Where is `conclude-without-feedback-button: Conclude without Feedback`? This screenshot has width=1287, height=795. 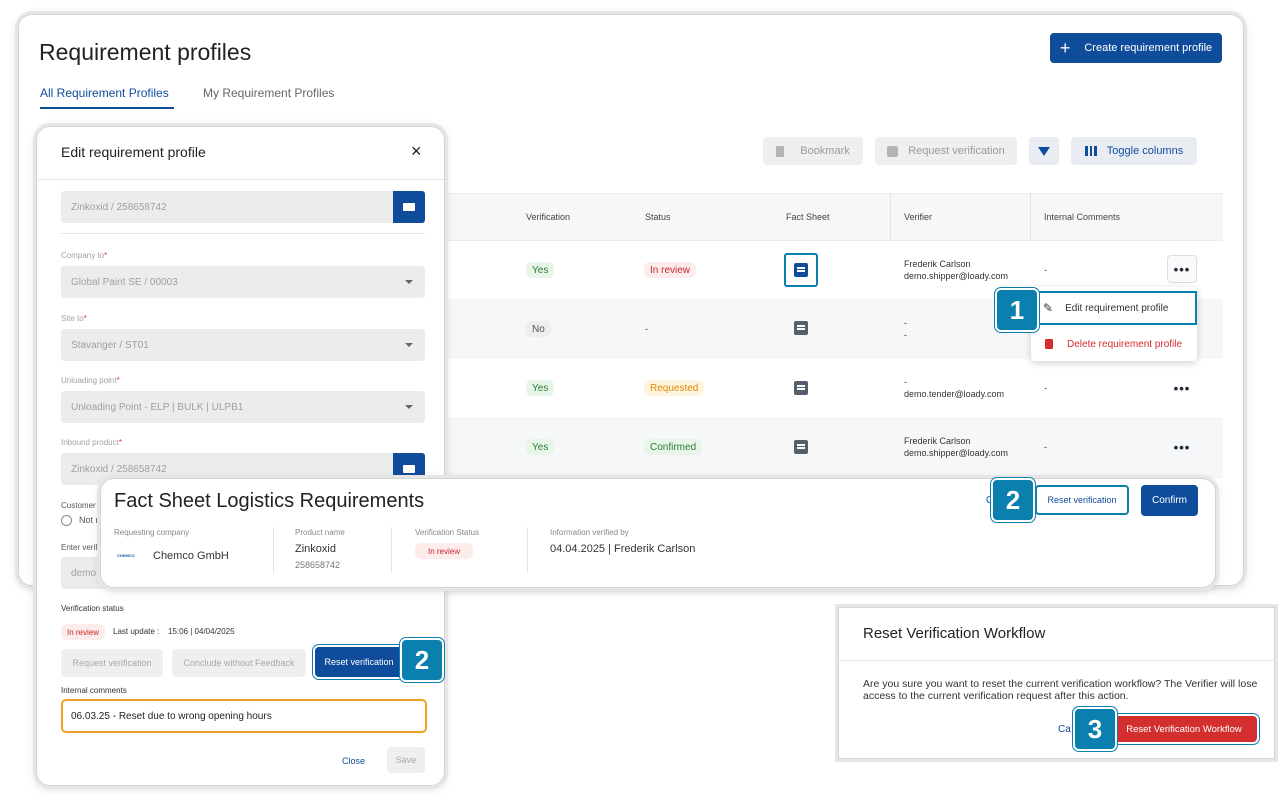 conclude-without-feedback-button: Conclude without Feedback is located at coordinates (239, 663).